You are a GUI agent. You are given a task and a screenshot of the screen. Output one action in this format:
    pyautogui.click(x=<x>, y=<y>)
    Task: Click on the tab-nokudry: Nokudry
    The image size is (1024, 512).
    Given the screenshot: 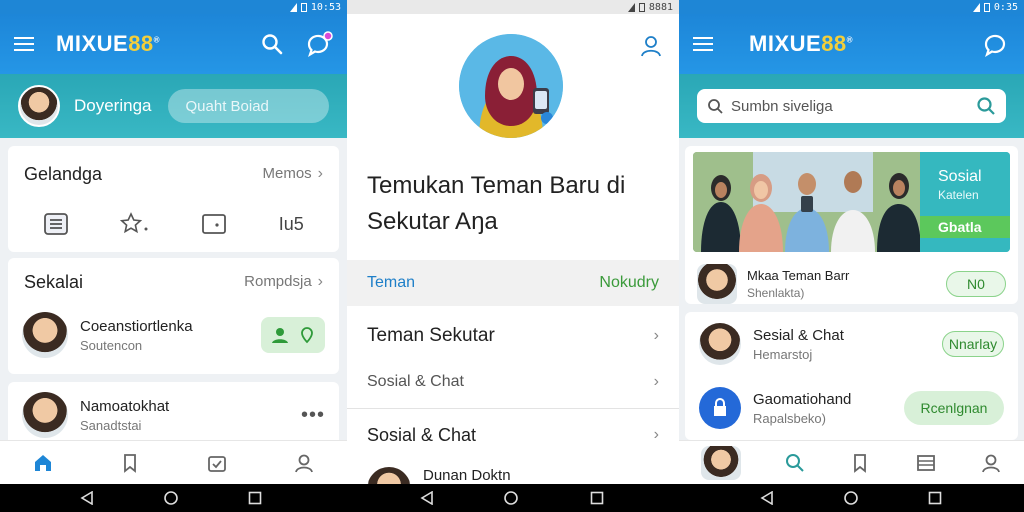 What is the action you would take?
    pyautogui.click(x=629, y=283)
    